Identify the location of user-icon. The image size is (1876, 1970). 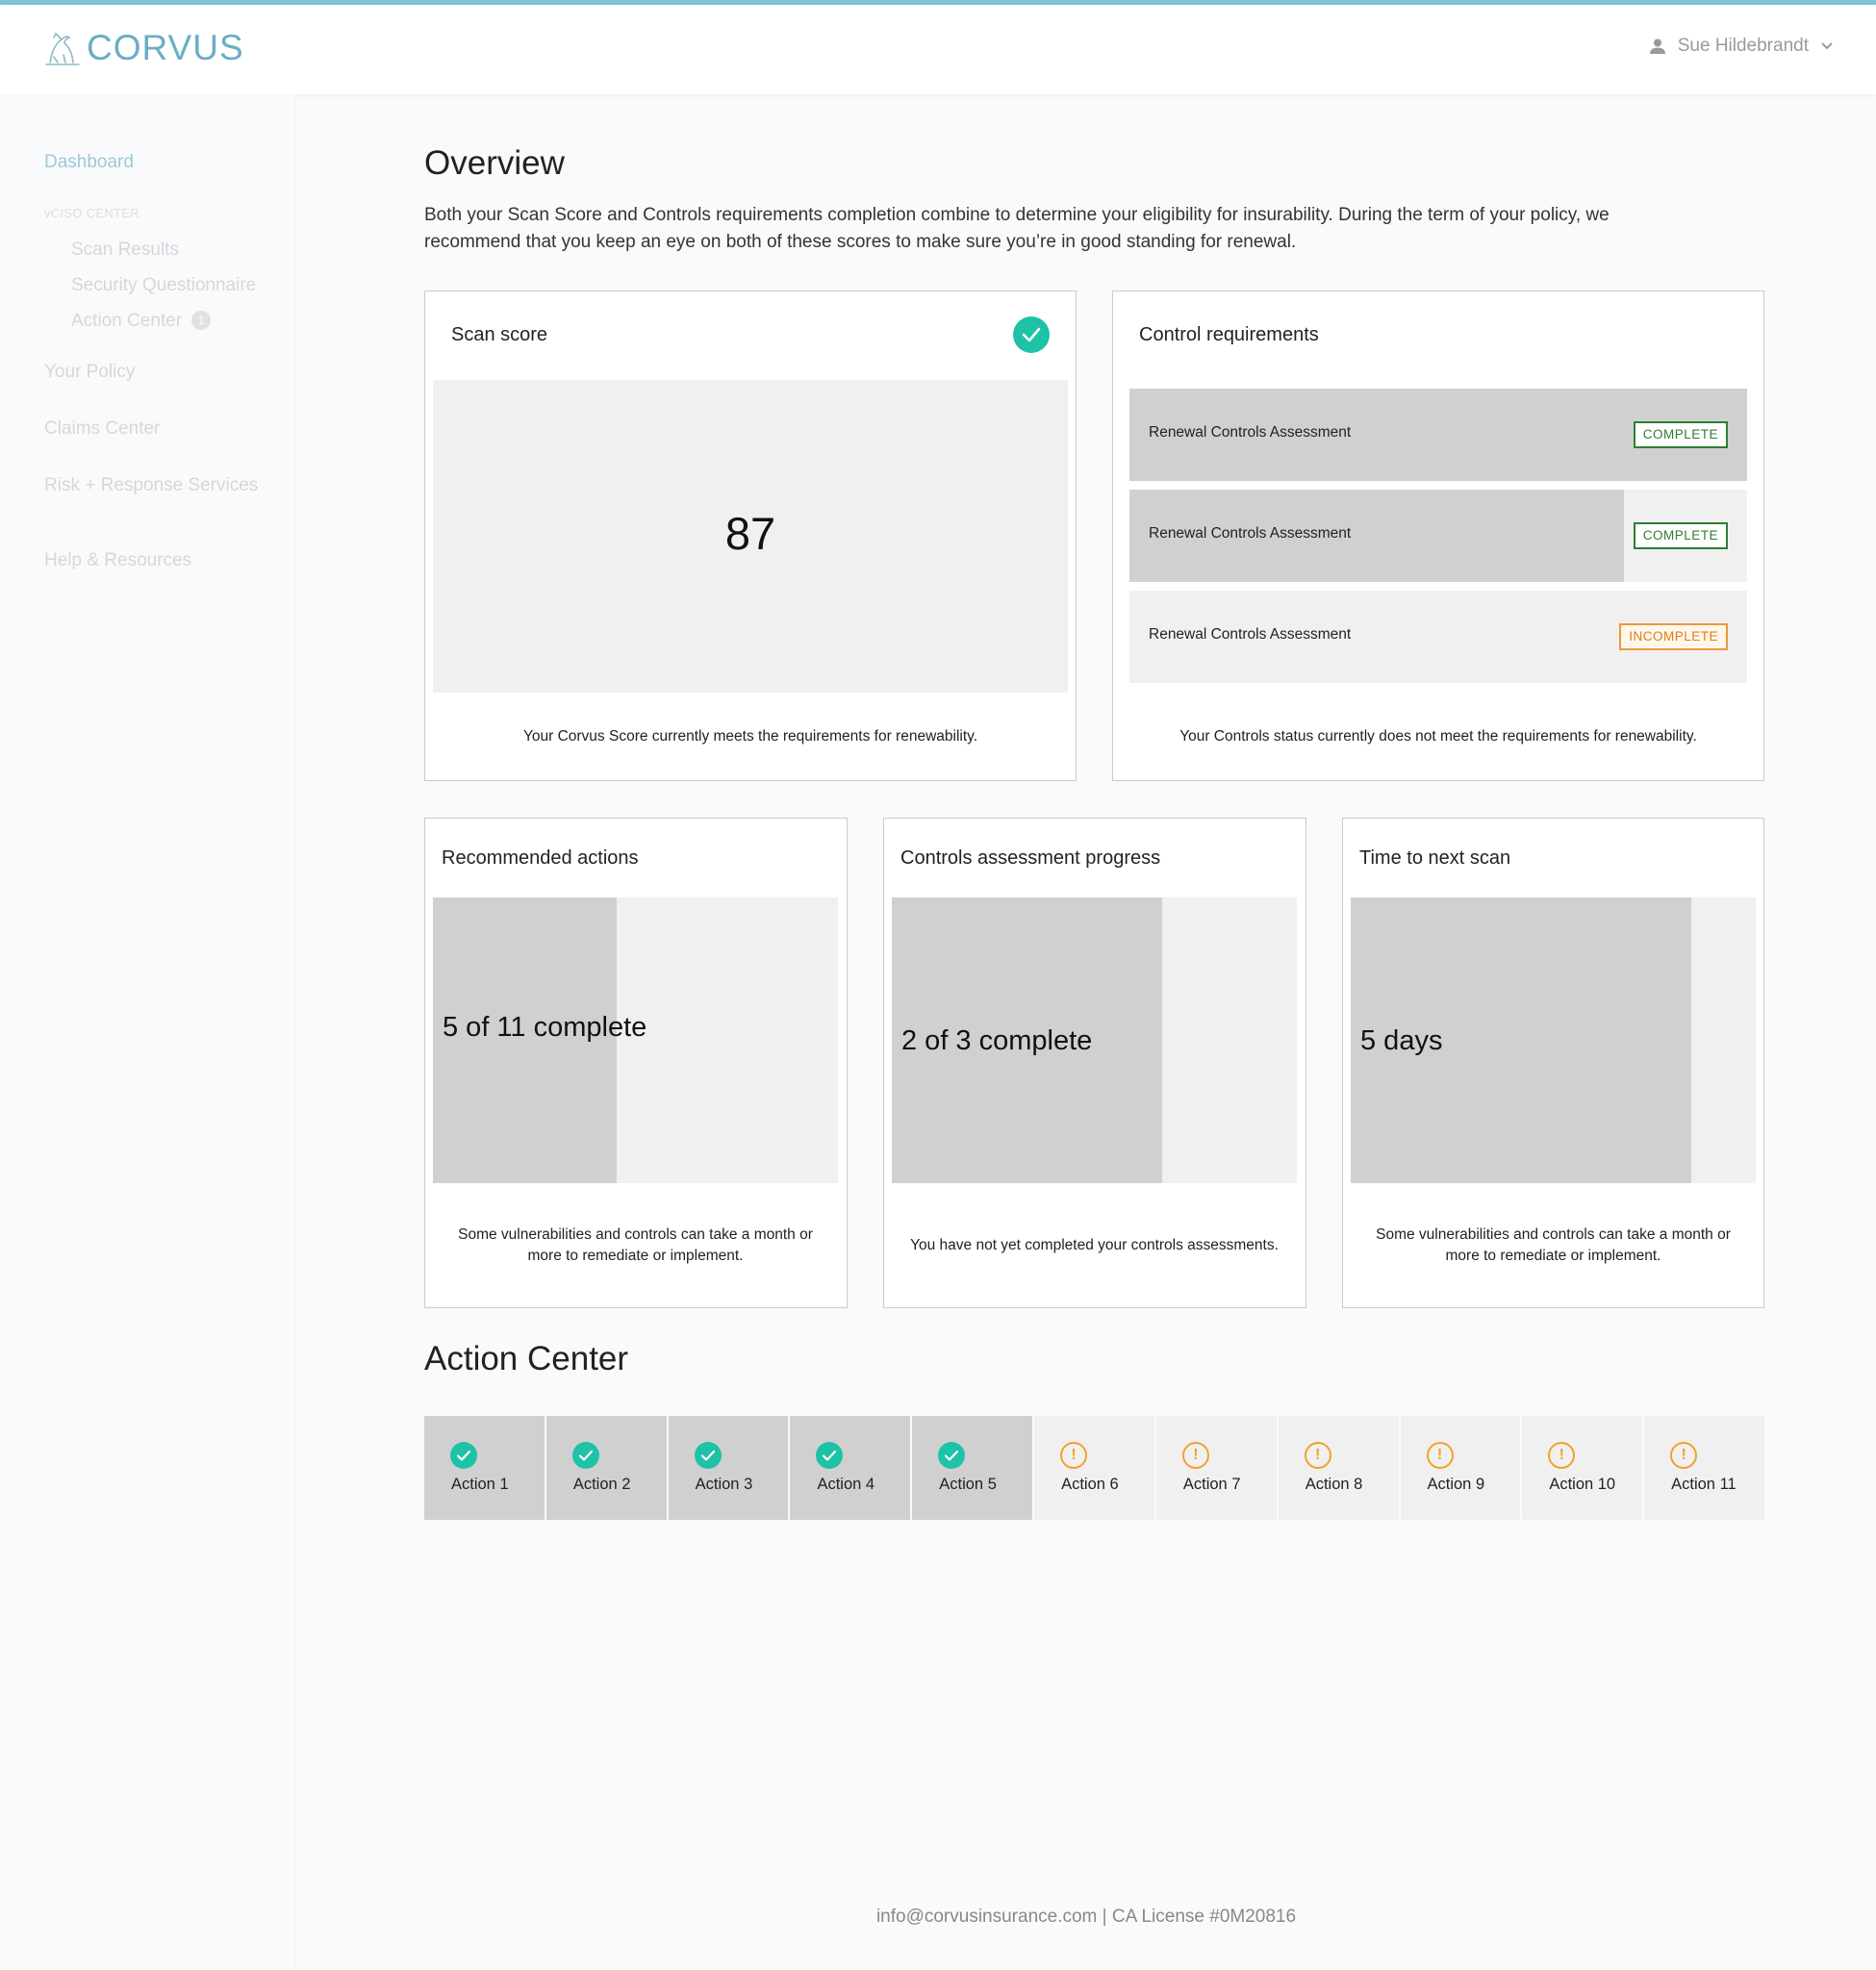
(1657, 46).